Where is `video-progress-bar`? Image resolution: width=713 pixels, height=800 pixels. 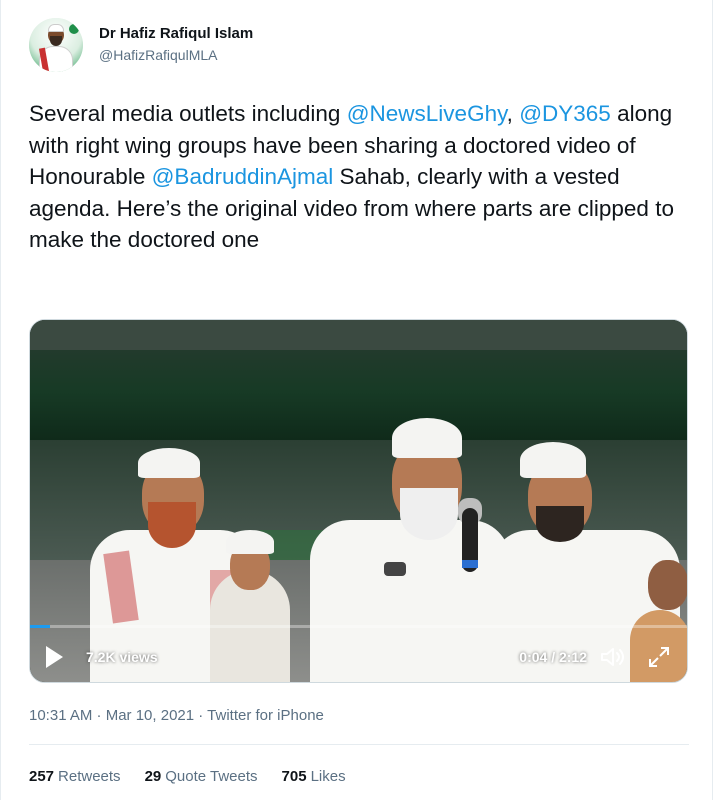 video-progress-bar is located at coordinates (358, 626).